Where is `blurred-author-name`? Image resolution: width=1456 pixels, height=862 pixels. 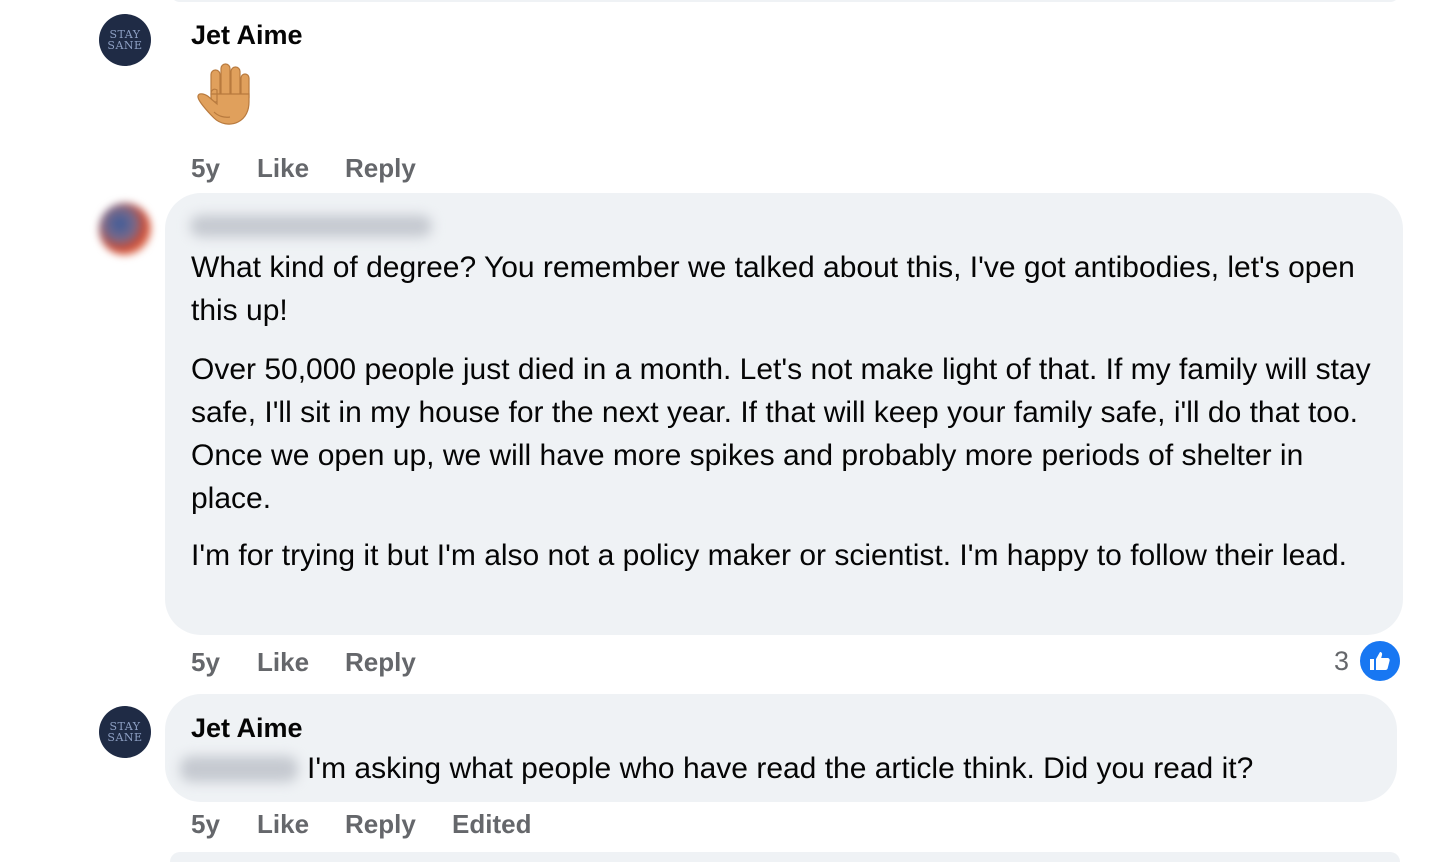
blurred-author-name is located at coordinates (311, 226).